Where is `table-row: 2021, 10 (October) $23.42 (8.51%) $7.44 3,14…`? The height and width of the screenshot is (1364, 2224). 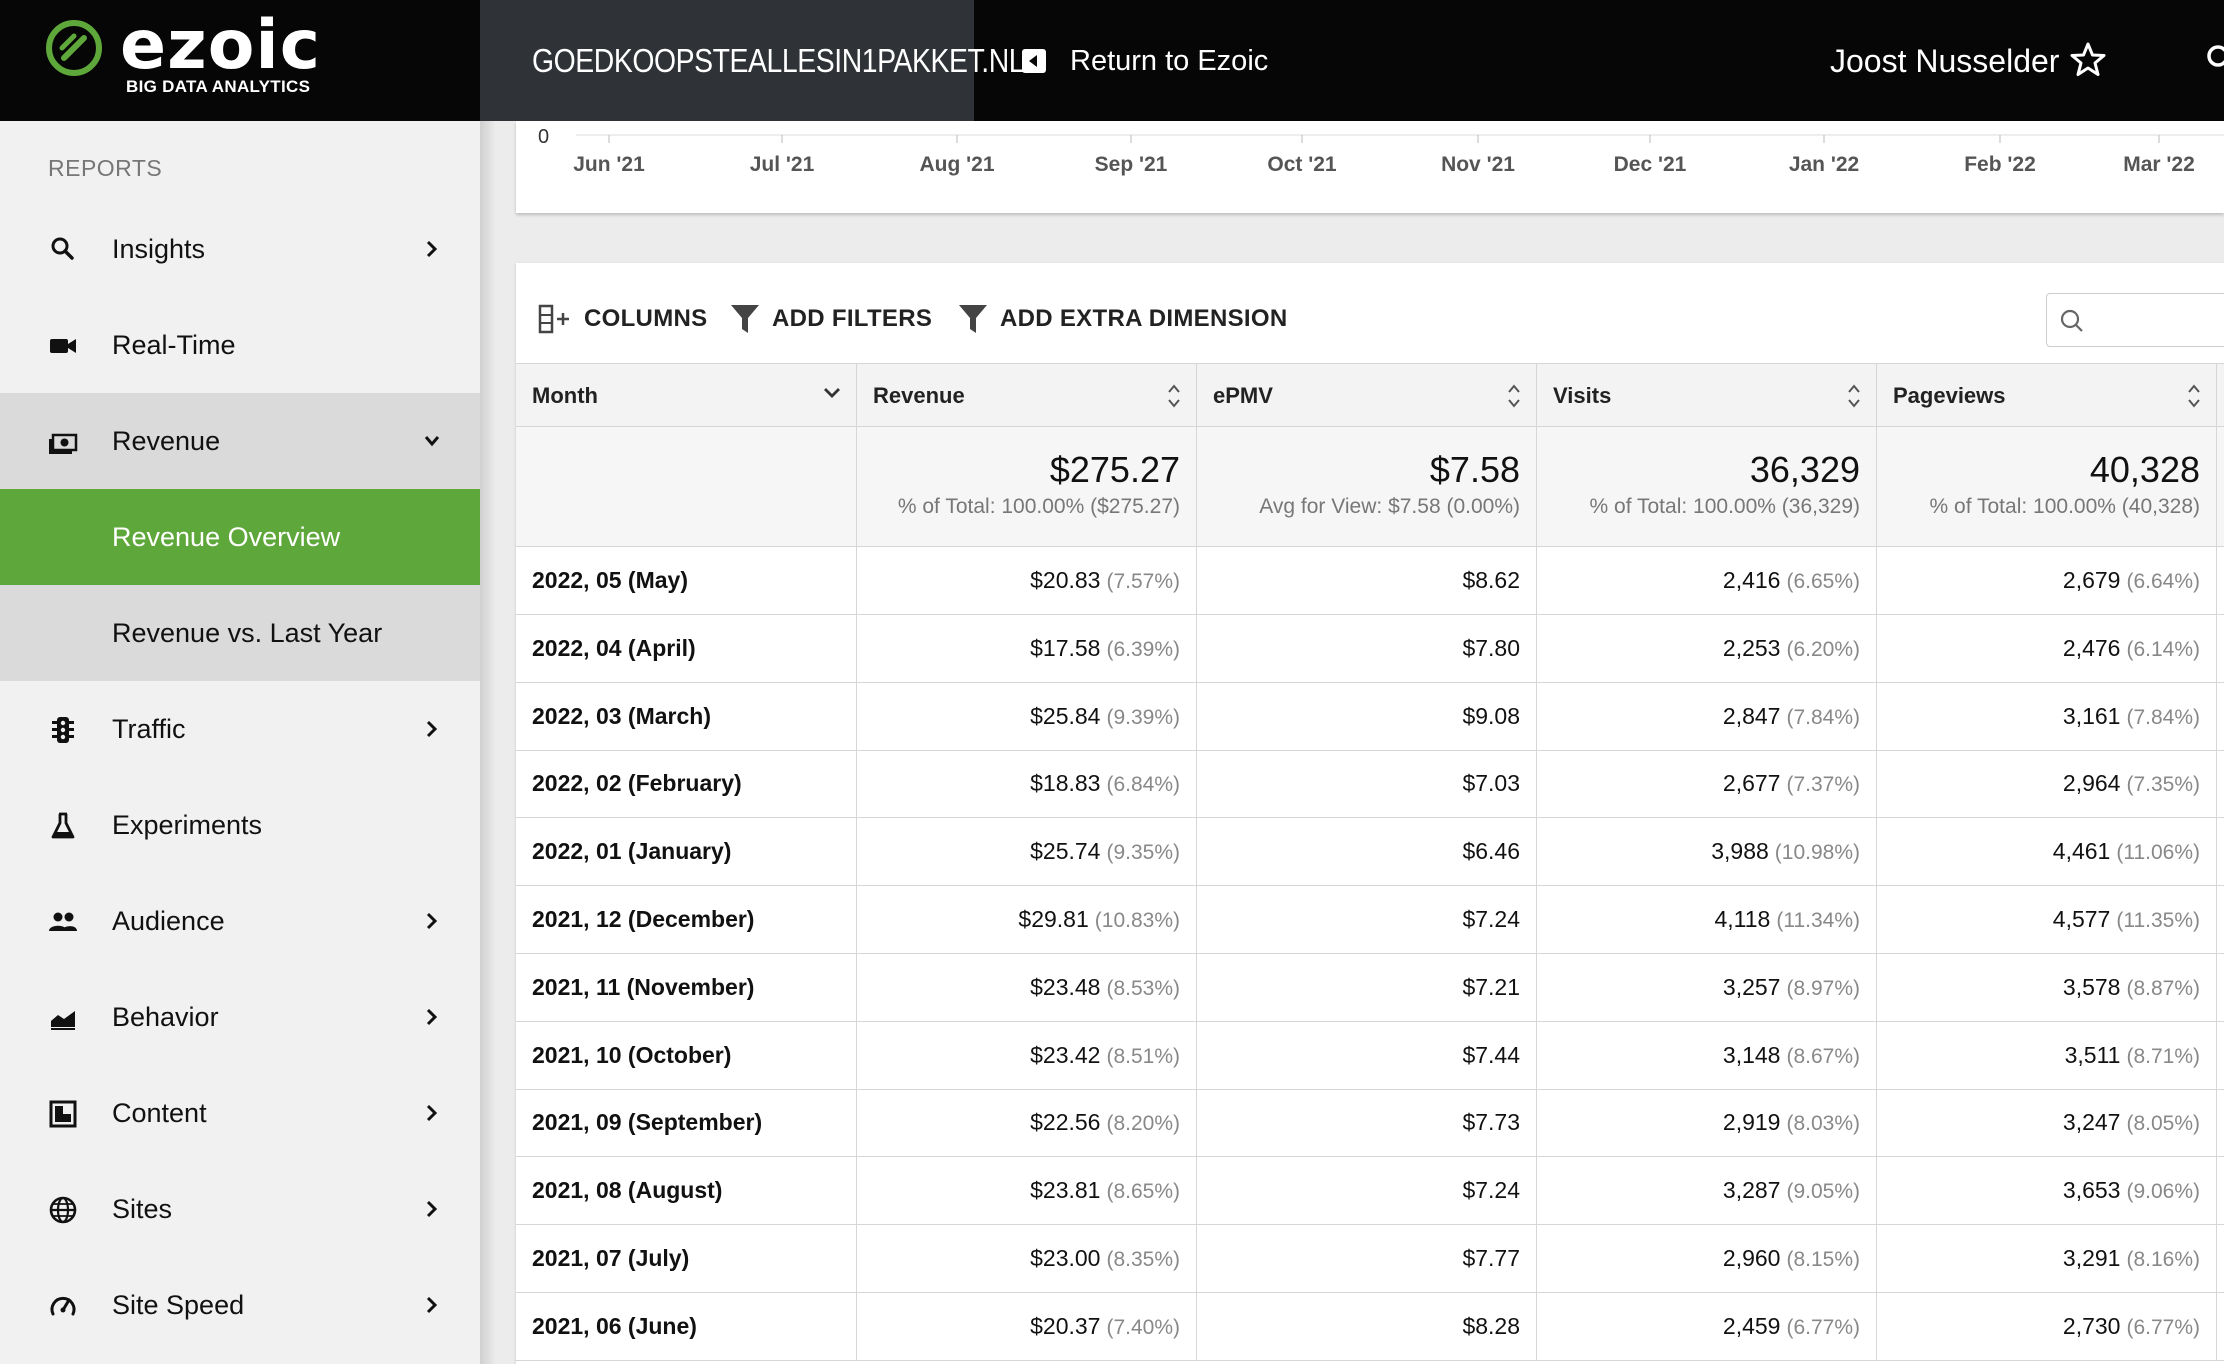
table-row: 2021, 10 (October) $23.42 (8.51%) $7.44 3,14… is located at coordinates (1370, 1055).